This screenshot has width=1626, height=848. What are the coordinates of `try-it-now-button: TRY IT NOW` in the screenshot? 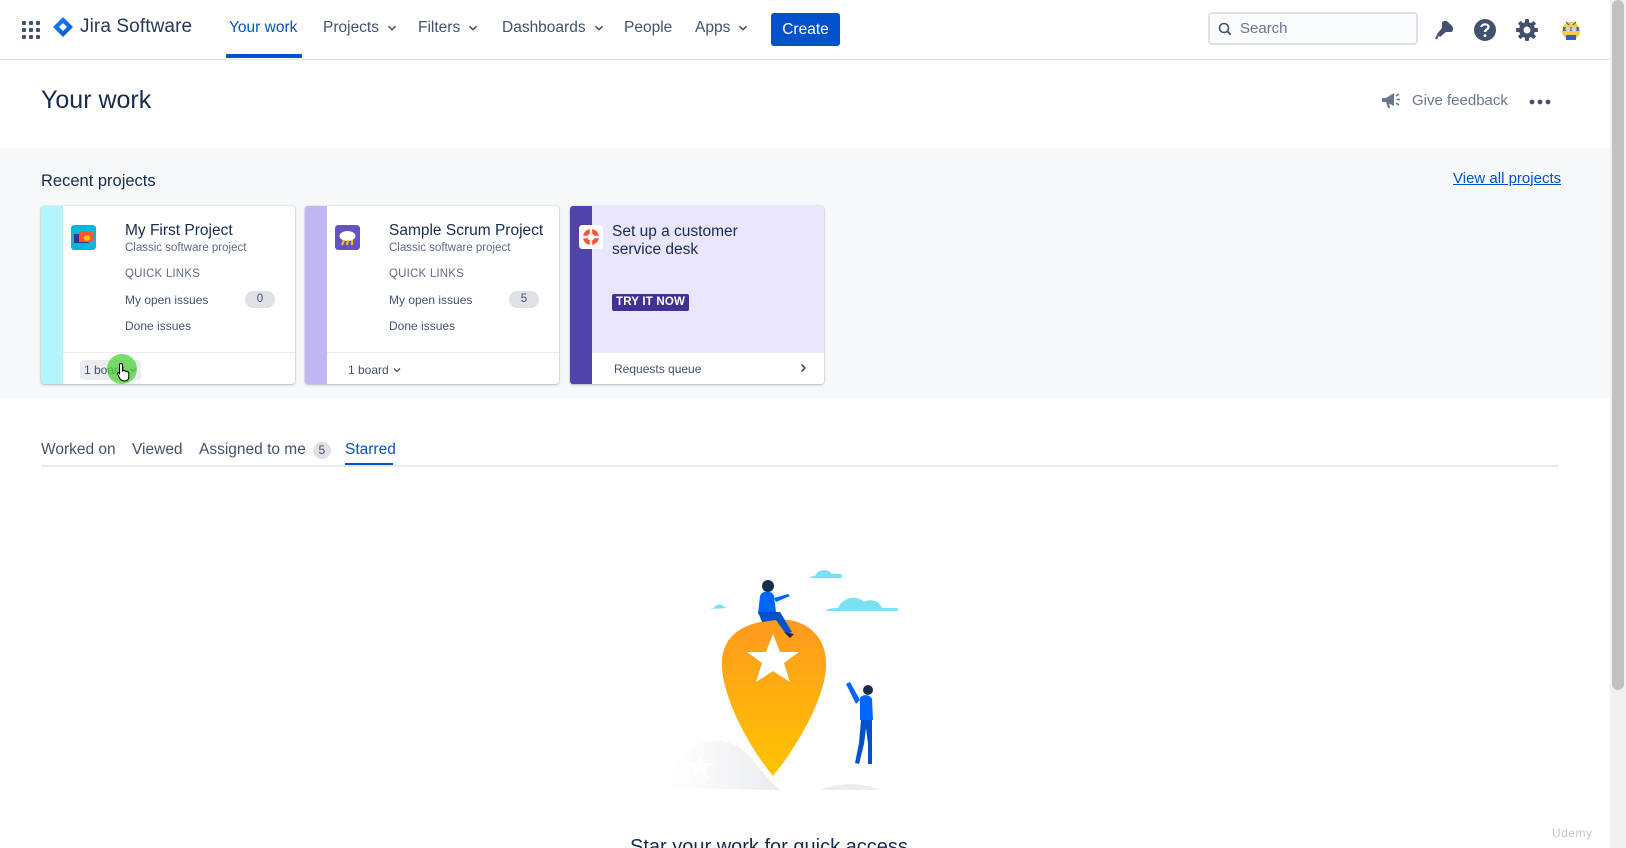 It's located at (651, 302).